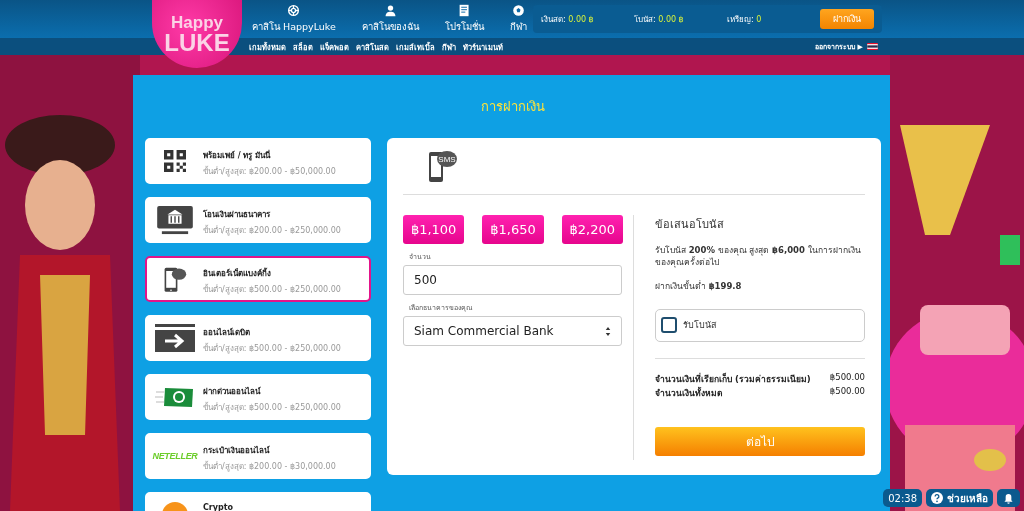 The width and height of the screenshot is (1024, 511). I want to click on balance-text: โบนัส: 0.00 ฿, so click(659, 19).